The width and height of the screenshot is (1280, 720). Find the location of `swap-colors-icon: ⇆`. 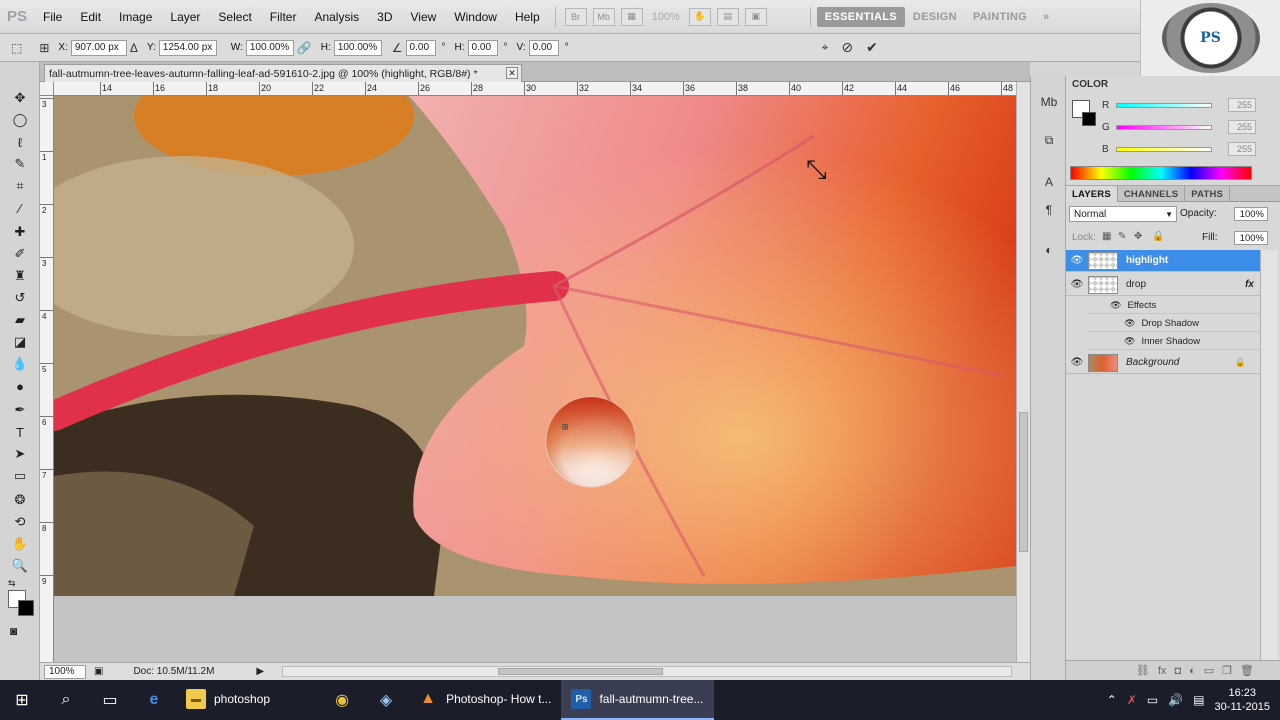

swap-colors-icon: ⇆ is located at coordinates (12, 583).